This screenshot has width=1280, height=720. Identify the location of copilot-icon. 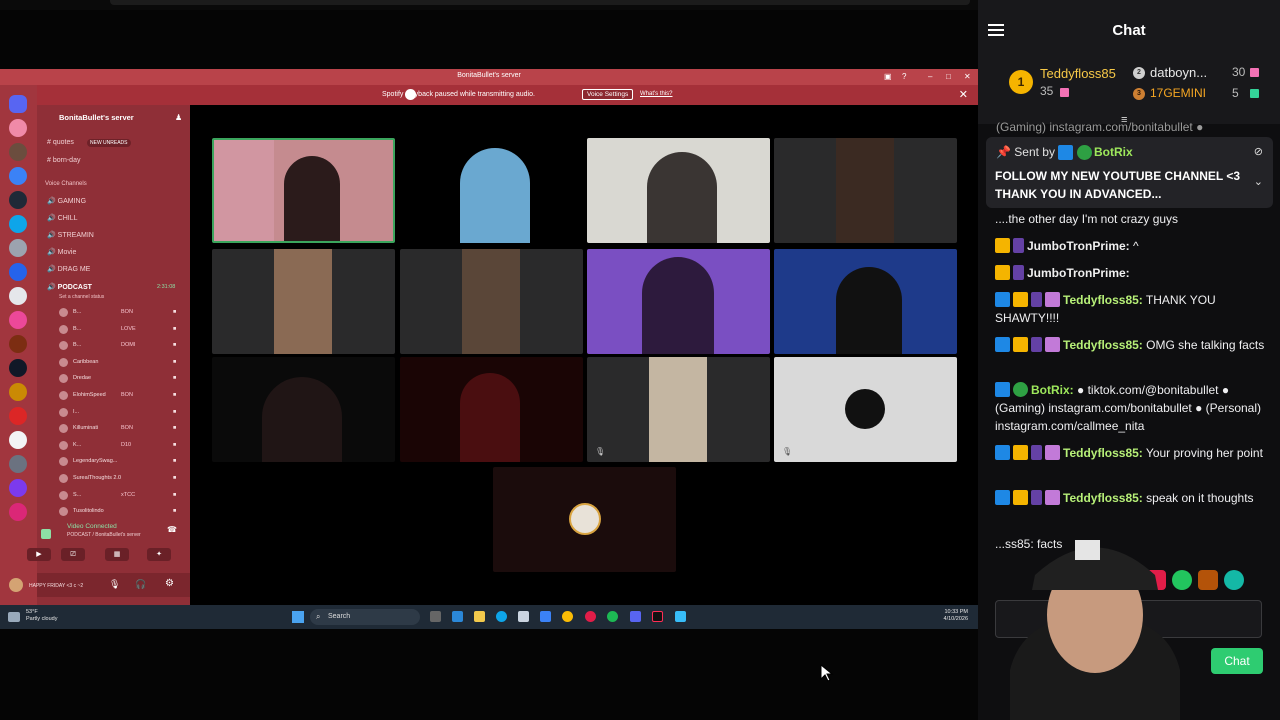
(457, 616).